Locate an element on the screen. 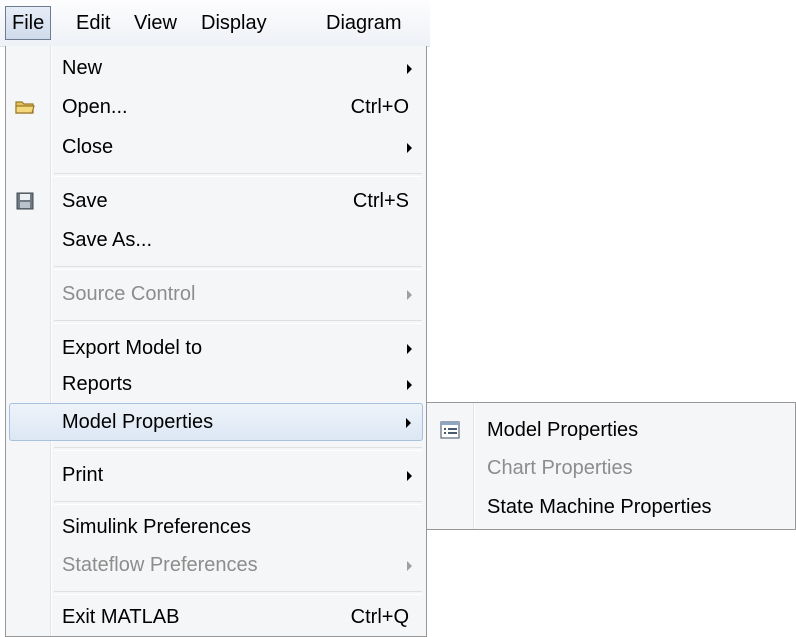  shortcut-label: Ctrl+Q is located at coordinates (379, 617).